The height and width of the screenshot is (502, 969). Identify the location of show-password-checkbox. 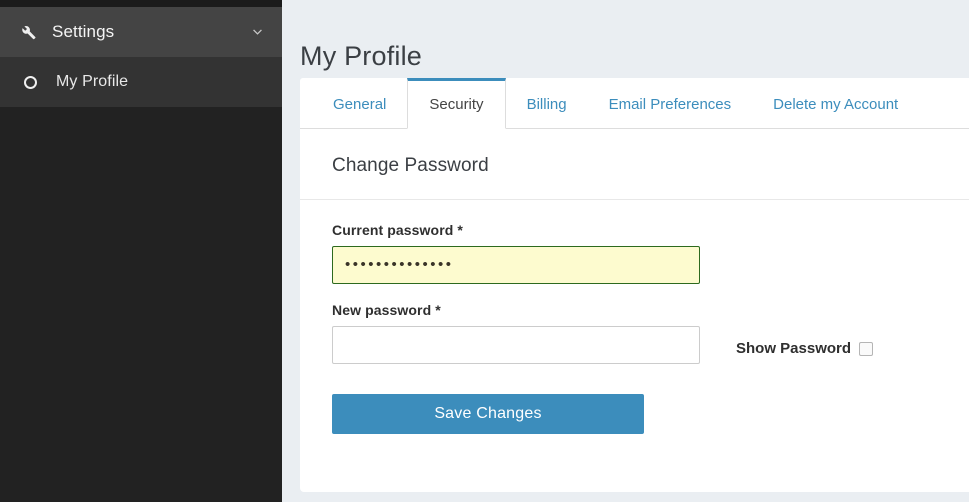
(866, 348).